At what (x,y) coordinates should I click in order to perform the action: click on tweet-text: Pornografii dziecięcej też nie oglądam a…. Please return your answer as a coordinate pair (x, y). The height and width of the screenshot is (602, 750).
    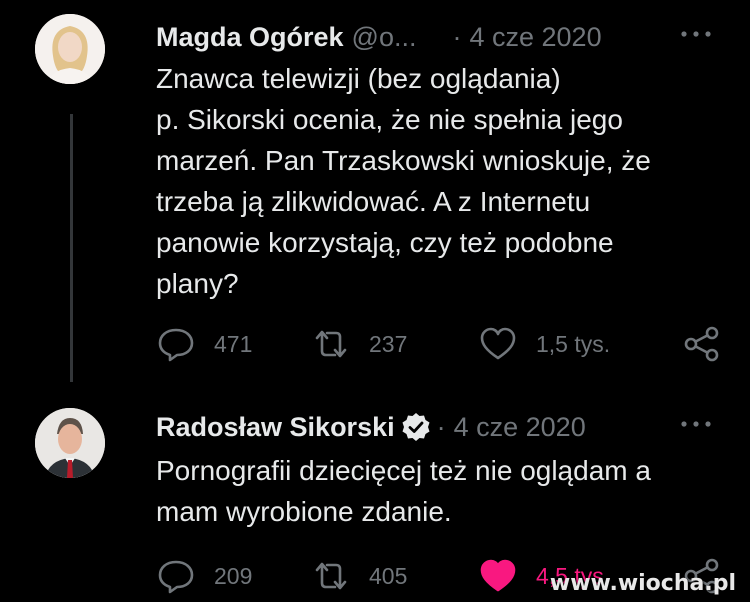
    Looking at the image, I should click on (403, 491).